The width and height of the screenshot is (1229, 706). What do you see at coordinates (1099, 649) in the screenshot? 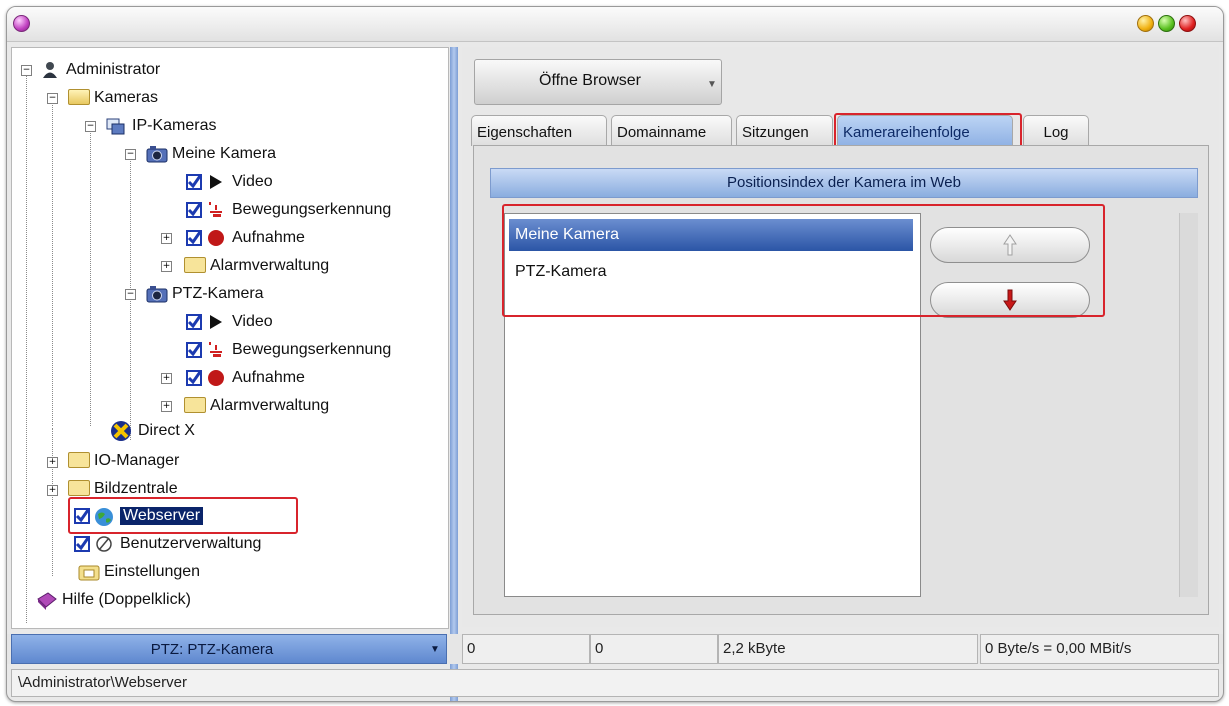
I see `status-cell-rate: 0 Byte/s = 0,00 MBit/s` at bounding box center [1099, 649].